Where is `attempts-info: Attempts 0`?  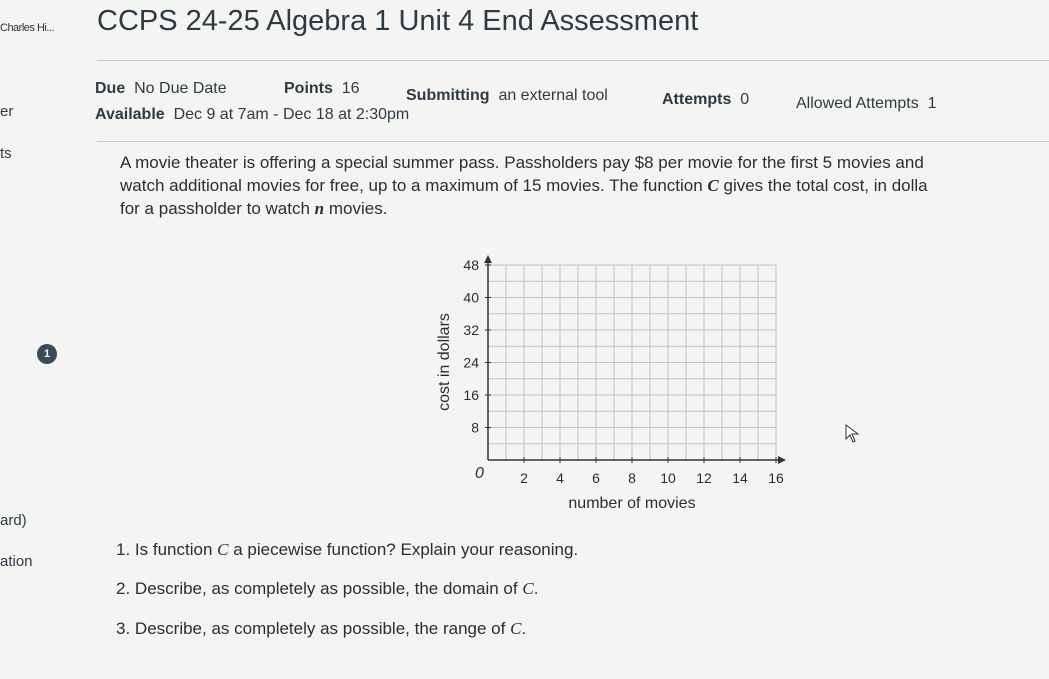
attempts-info: Attempts 0 is located at coordinates (705, 100).